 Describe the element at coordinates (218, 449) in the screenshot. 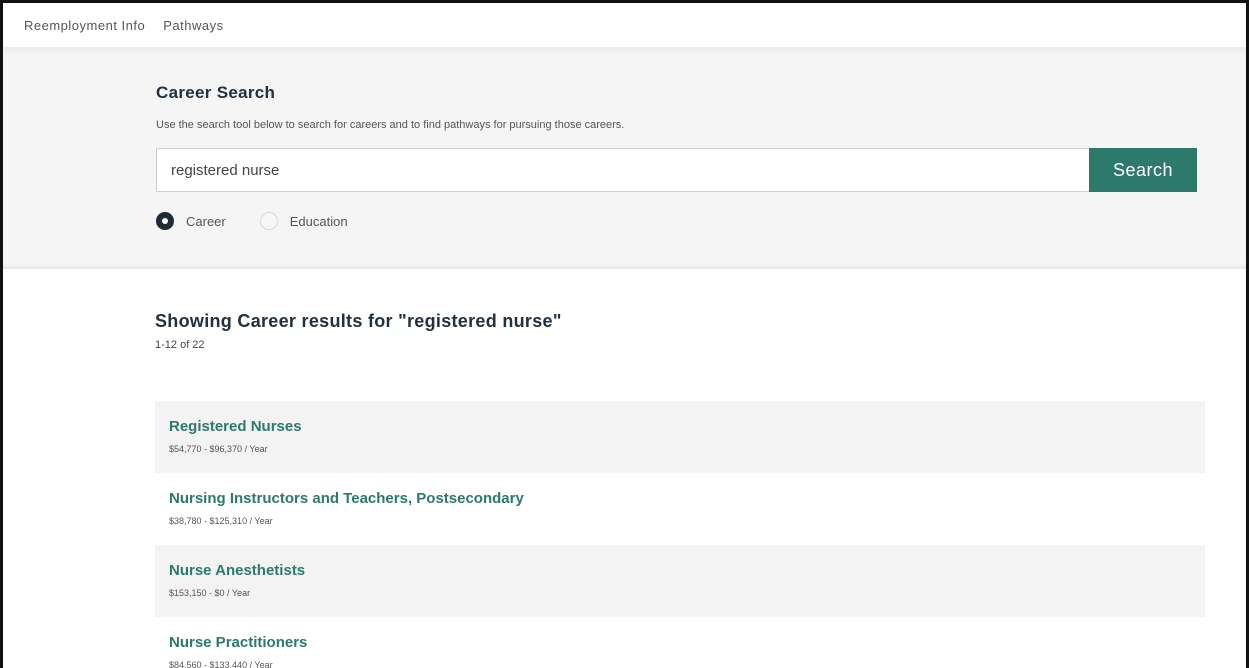

I see `result-salary: $54,770 - $96,370 / Year` at that location.